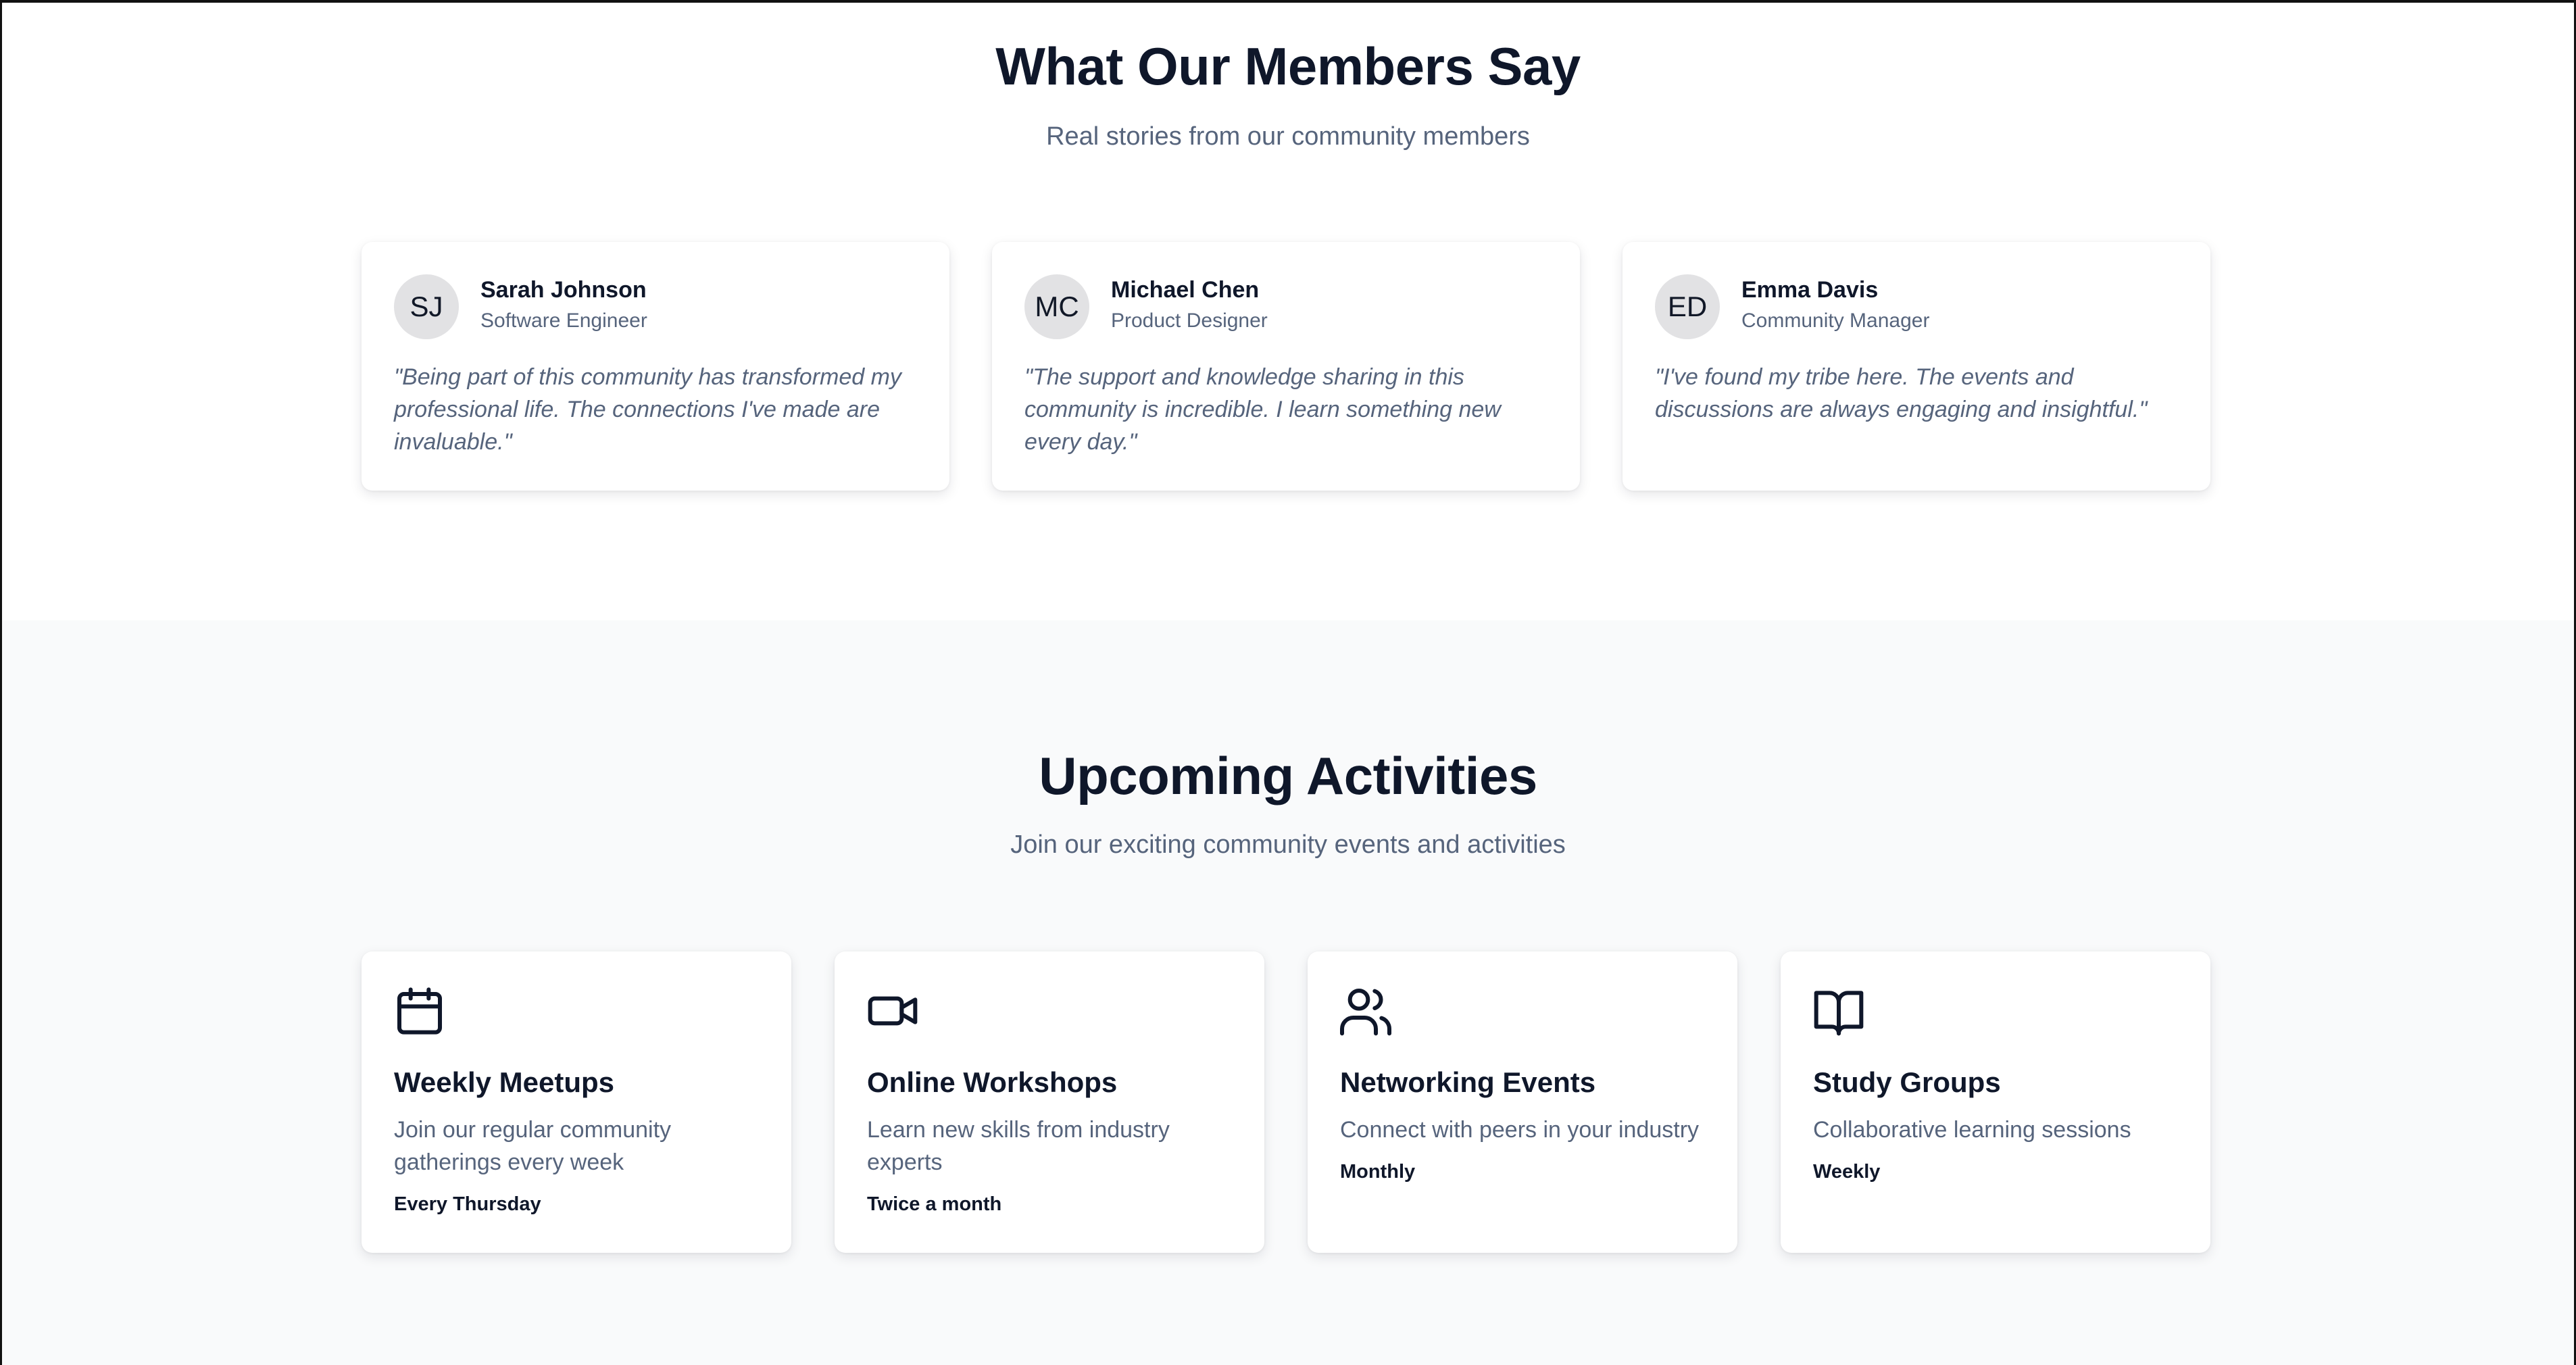  What do you see at coordinates (1972, 1130) in the screenshot?
I see `activity-description: Collaborative learning sessions` at bounding box center [1972, 1130].